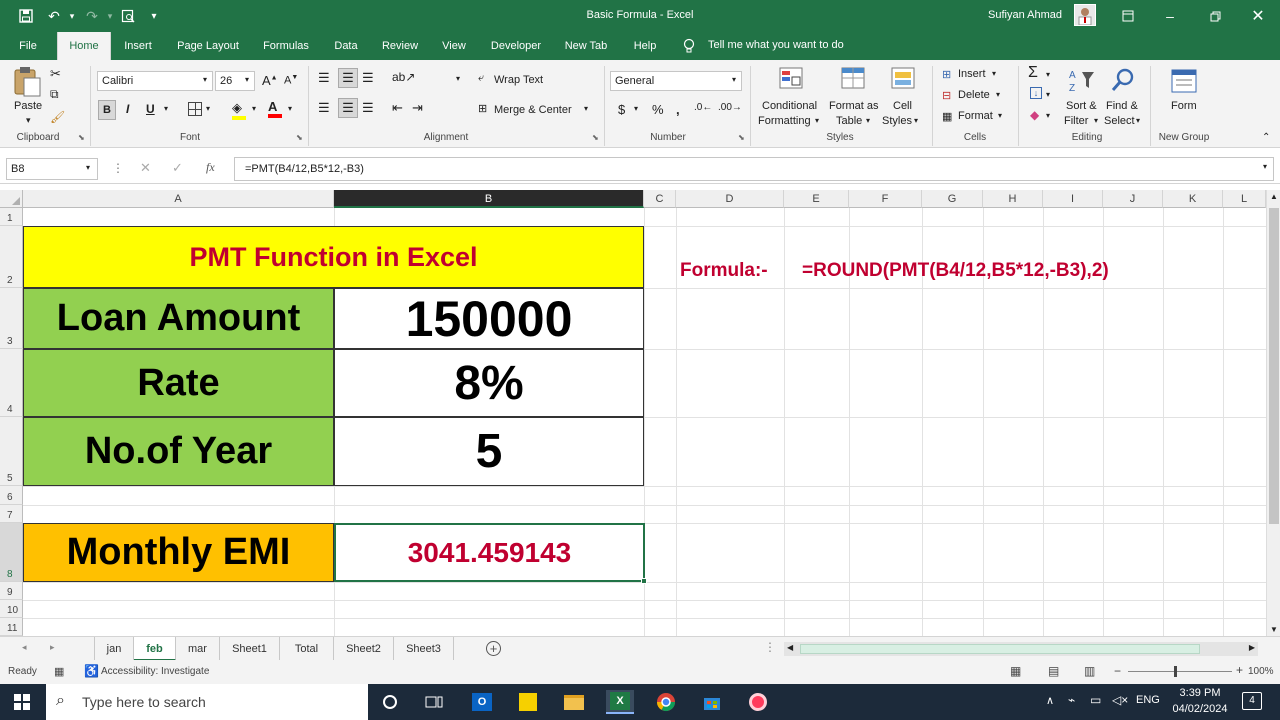 Image resolution: width=1280 pixels, height=720 pixels. I want to click on align-center-icon: ☰, so click(348, 108).